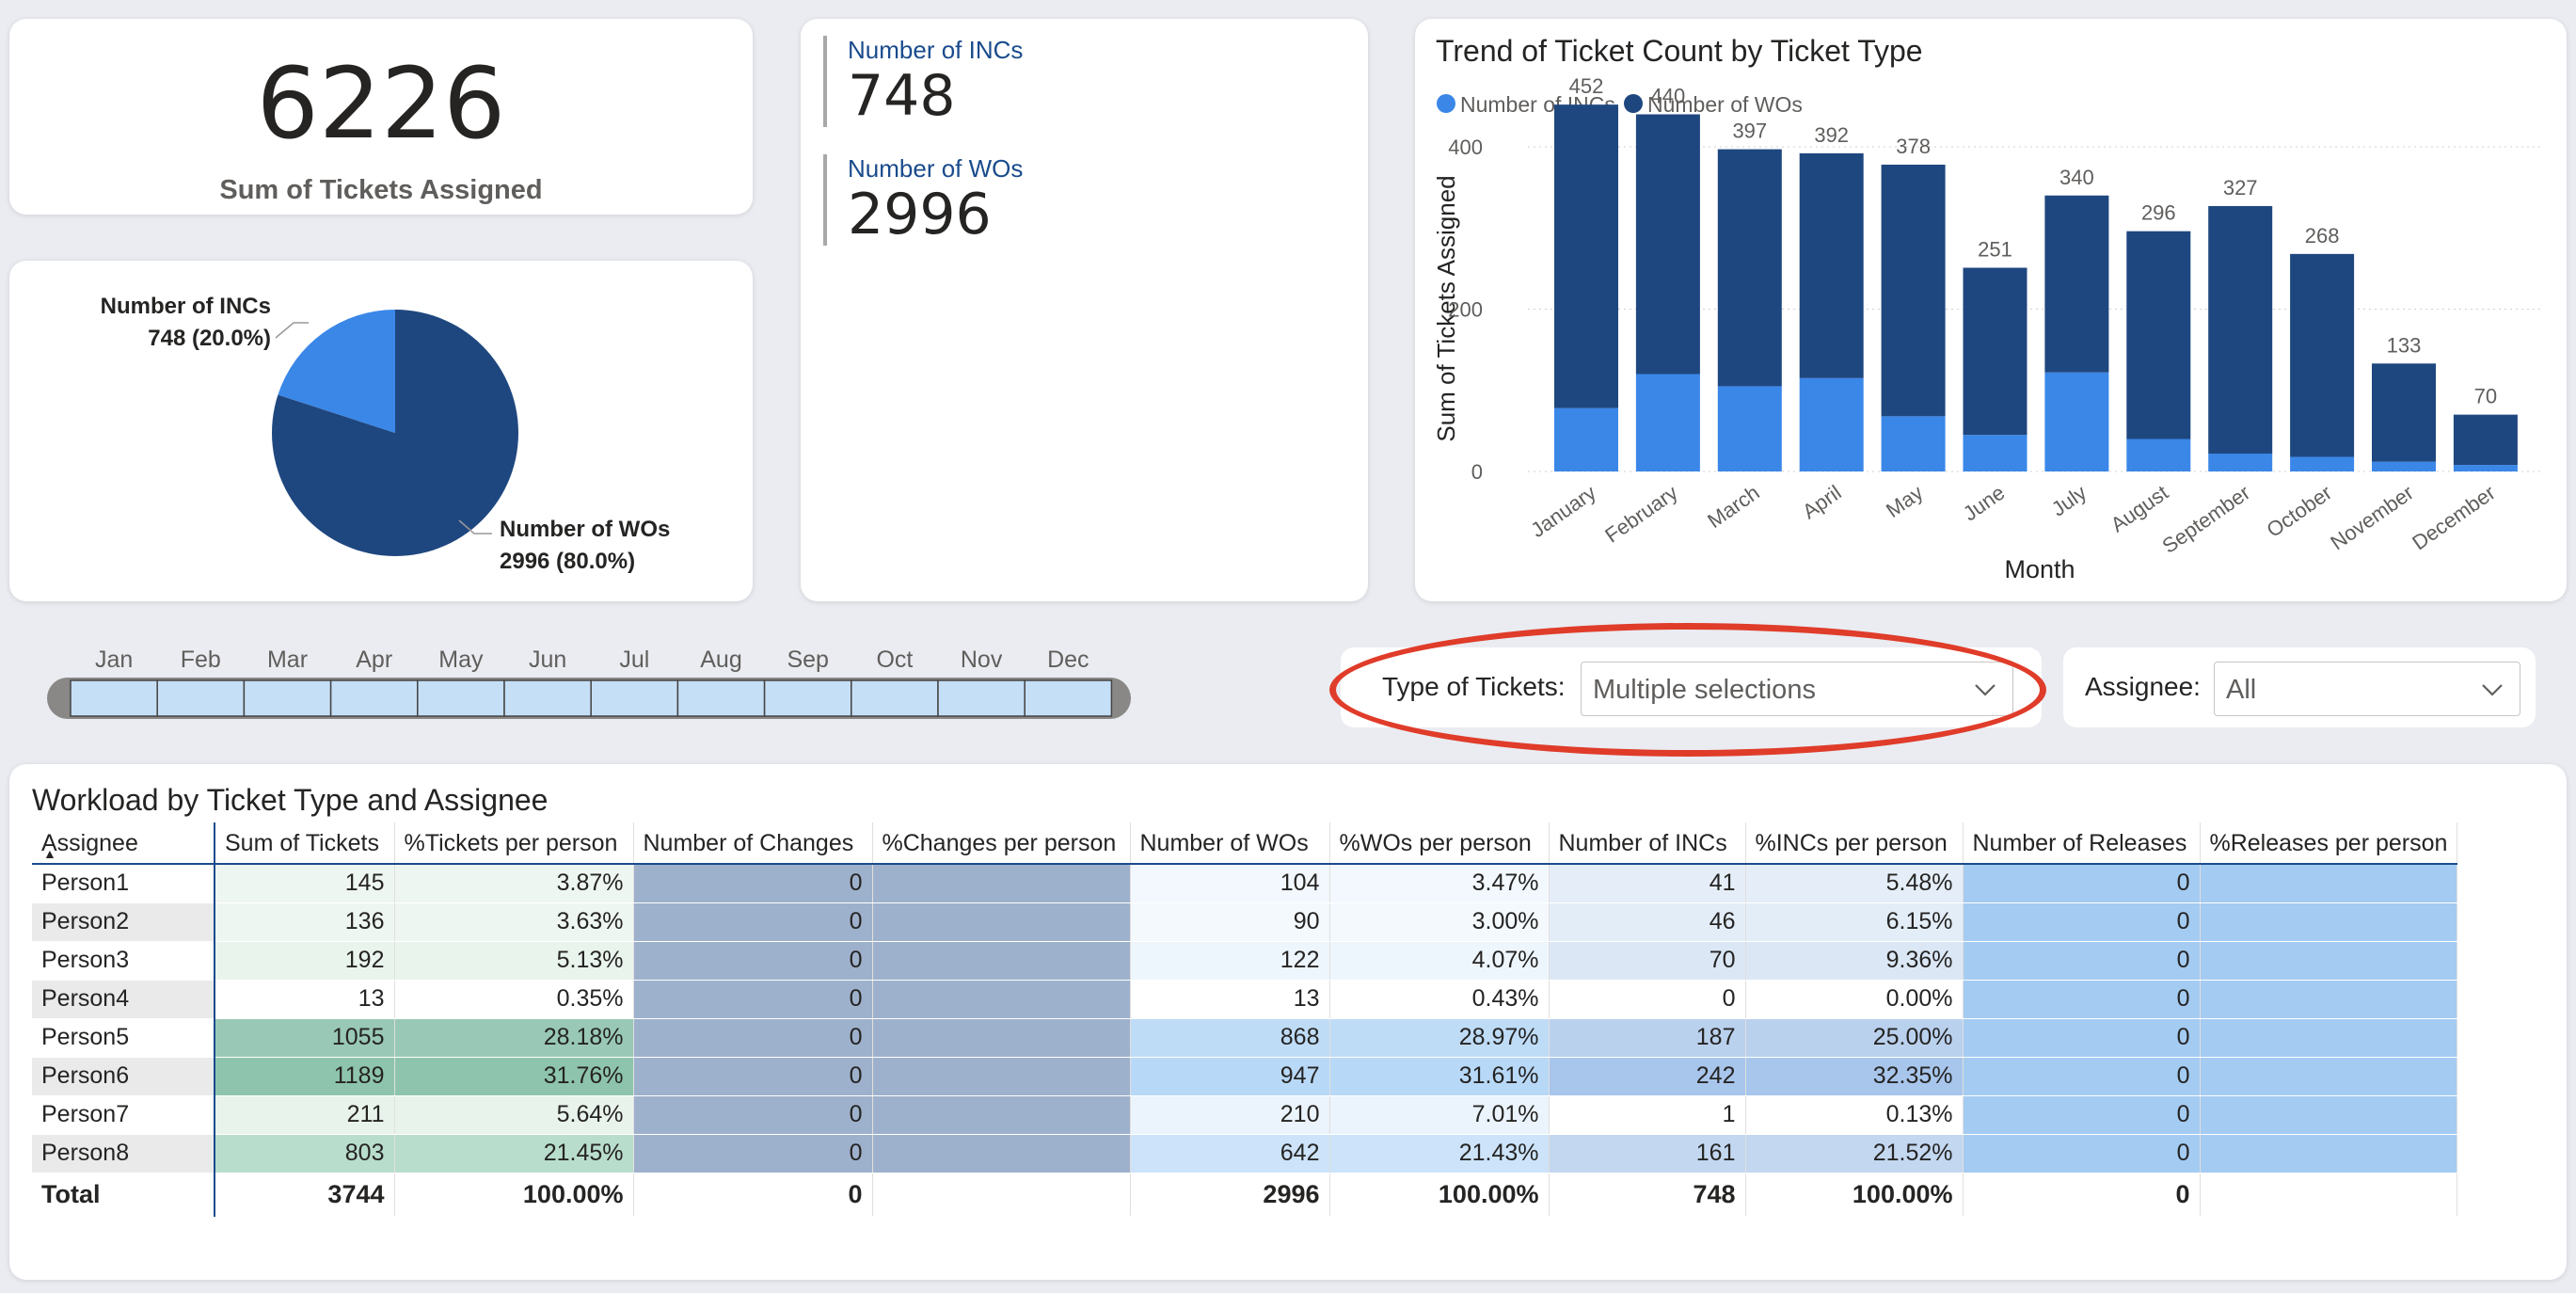  What do you see at coordinates (514, 843) in the screenshot?
I see `column-header: %Tickets per person` at bounding box center [514, 843].